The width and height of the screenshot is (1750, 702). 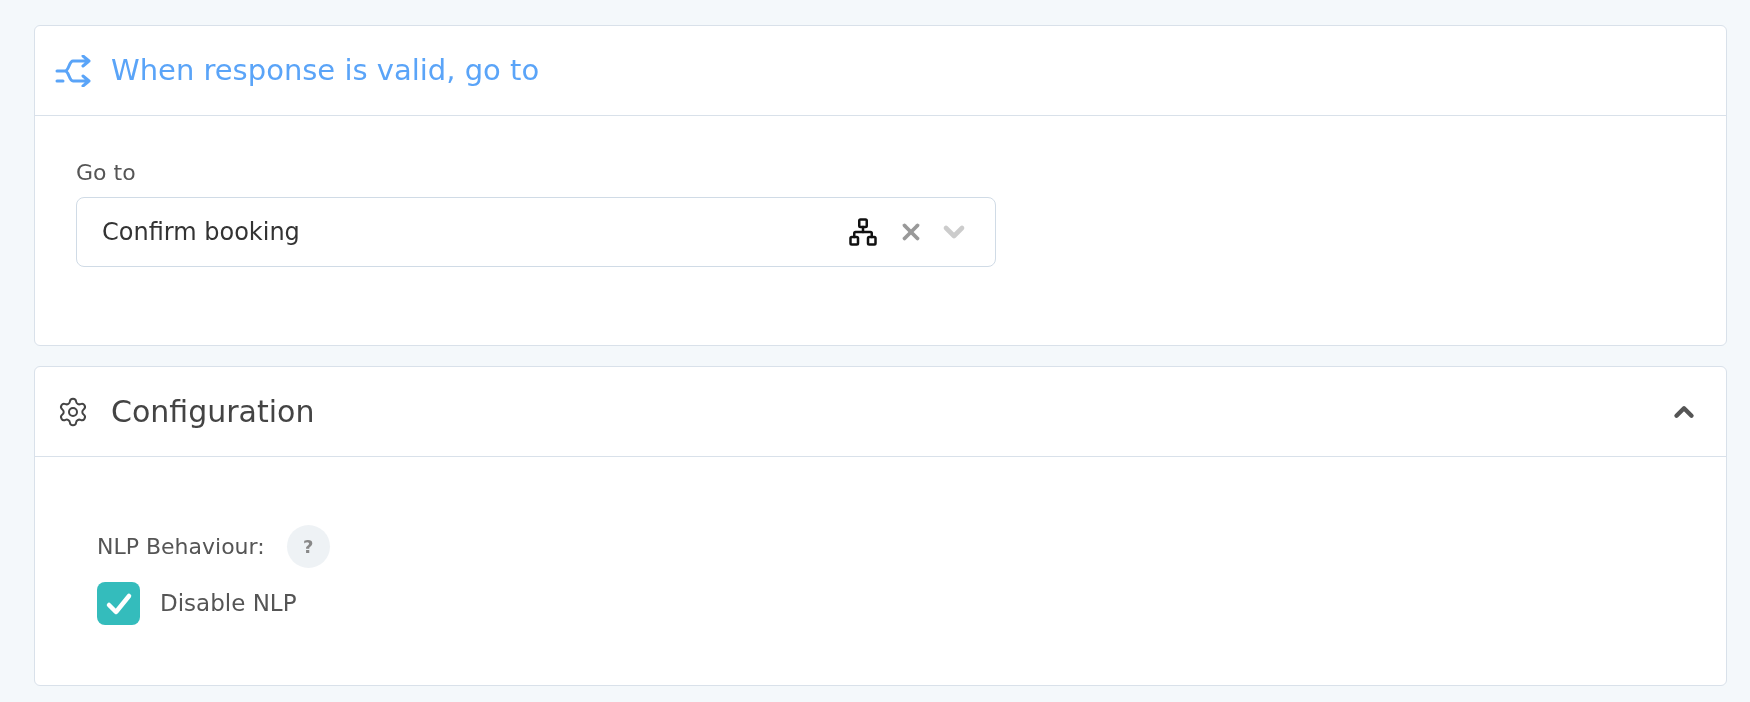 I want to click on go-to-select: Confirm booking, so click(x=536, y=232).